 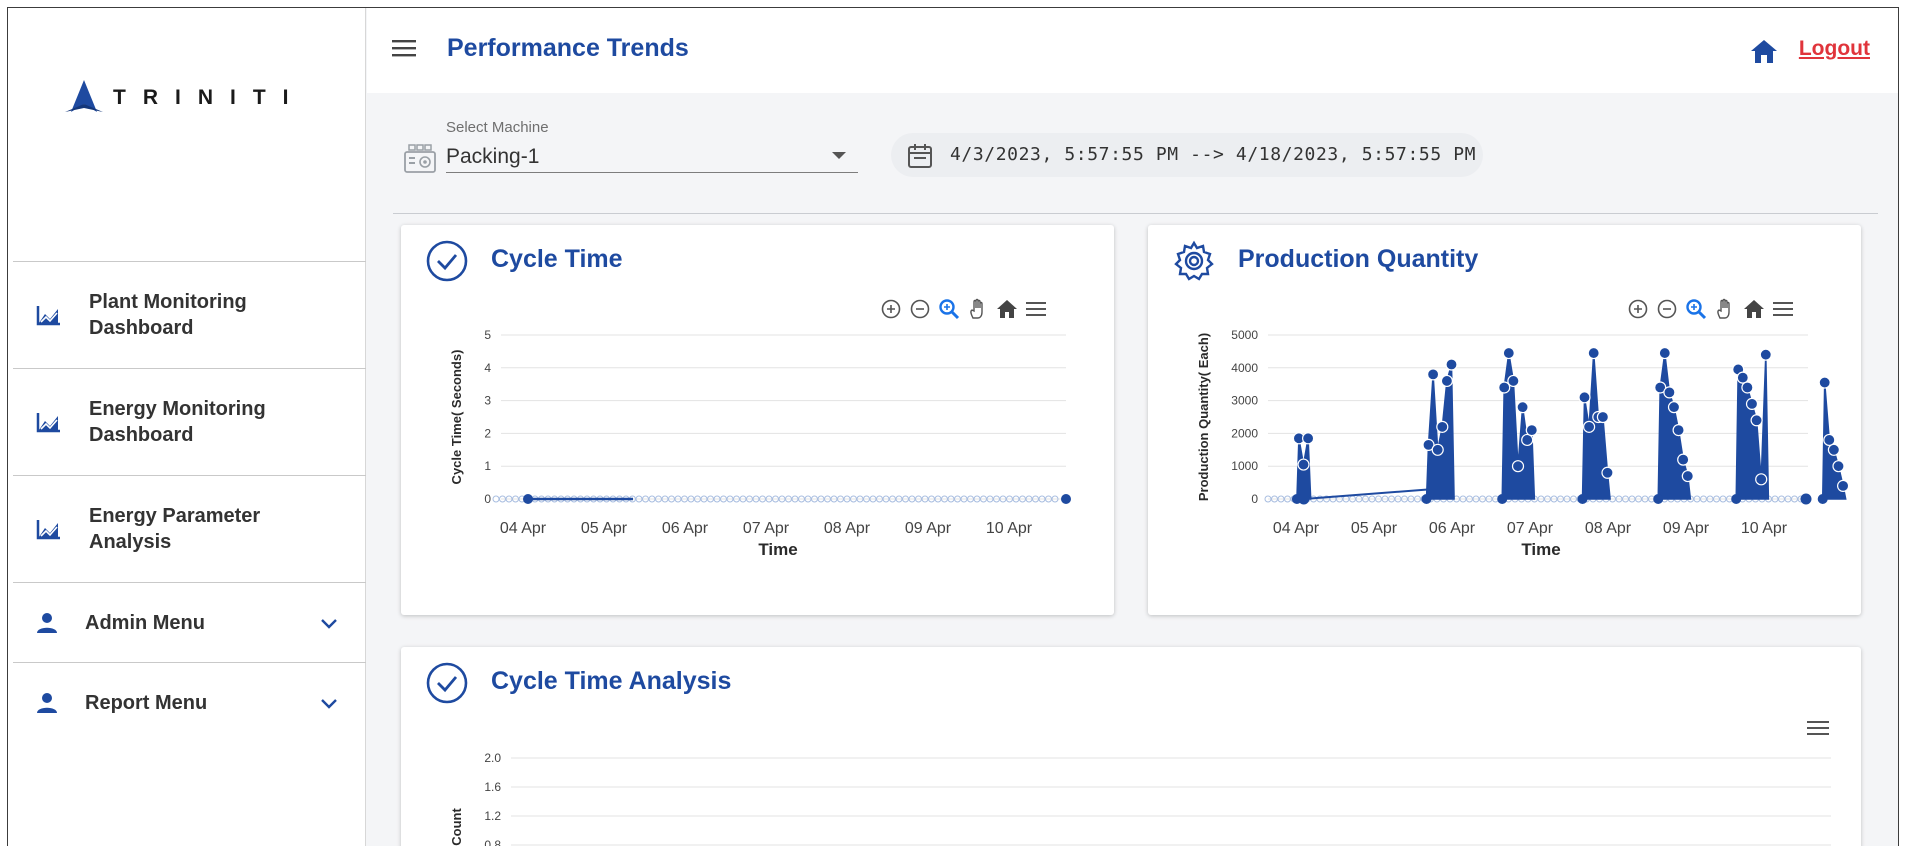 What do you see at coordinates (652, 155) in the screenshot?
I see `machine-select: Packing-1` at bounding box center [652, 155].